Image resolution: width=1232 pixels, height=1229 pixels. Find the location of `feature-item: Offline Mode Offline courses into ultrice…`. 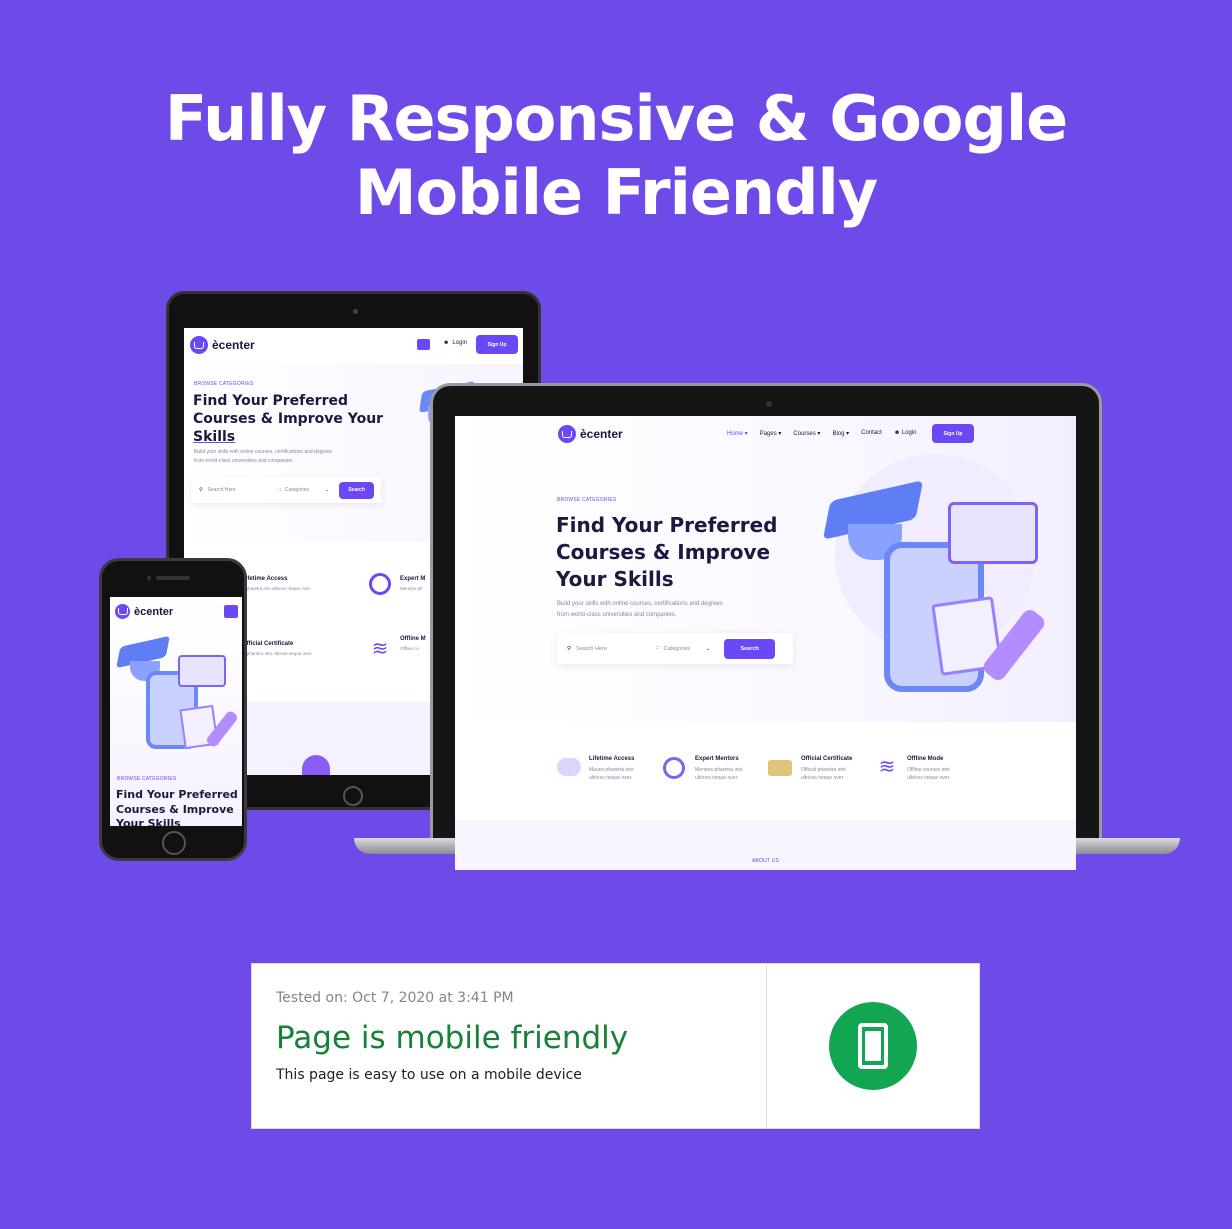

feature-item: Offline Mode Offline courses into ultrice… is located at coordinates (928, 769).